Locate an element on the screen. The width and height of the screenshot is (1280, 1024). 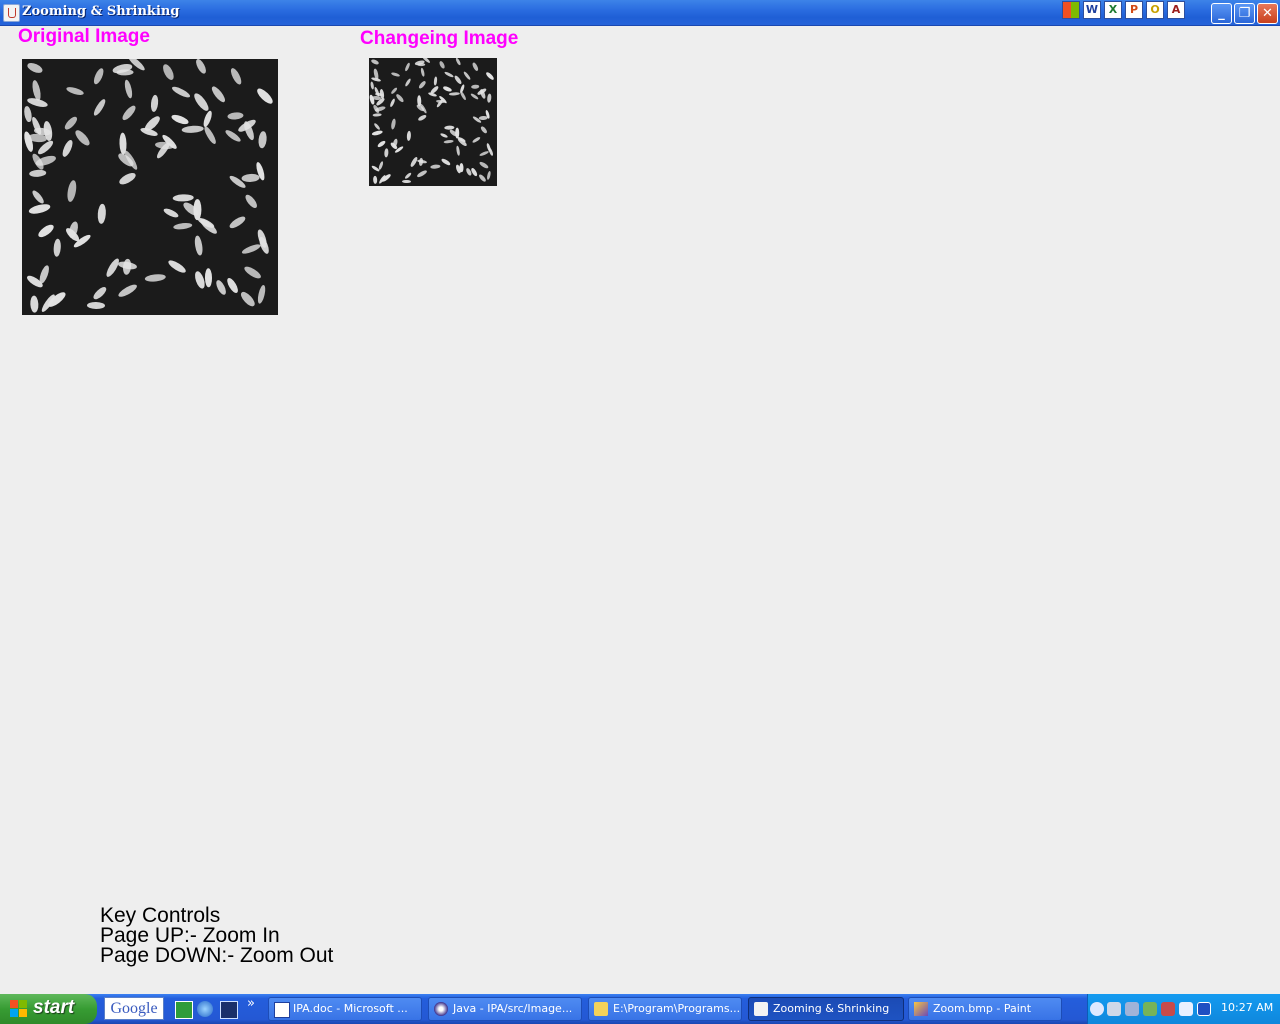
excel-shortcut-icon: X is located at coordinates (1113, 10).